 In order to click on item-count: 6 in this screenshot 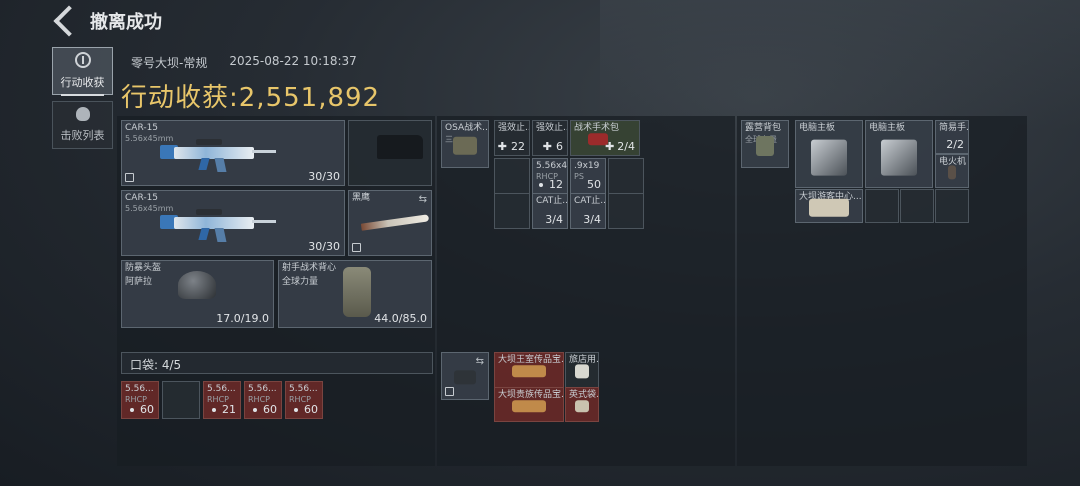, I will do `click(559, 146)`.